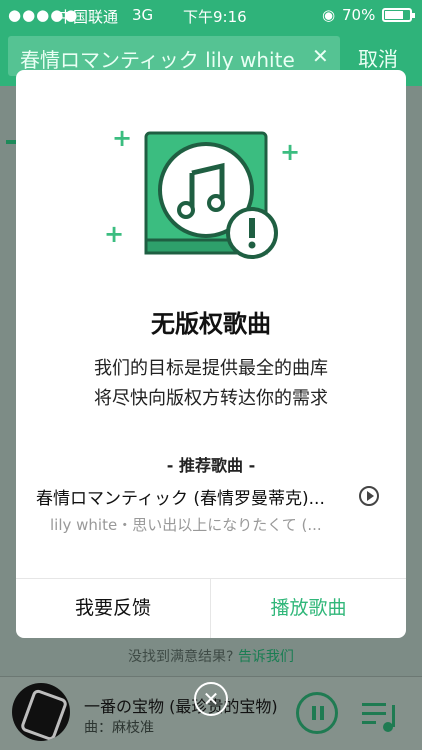 This screenshot has height=750, width=422. I want to click on no-result-text: 没找到满意结果?, so click(181, 657).